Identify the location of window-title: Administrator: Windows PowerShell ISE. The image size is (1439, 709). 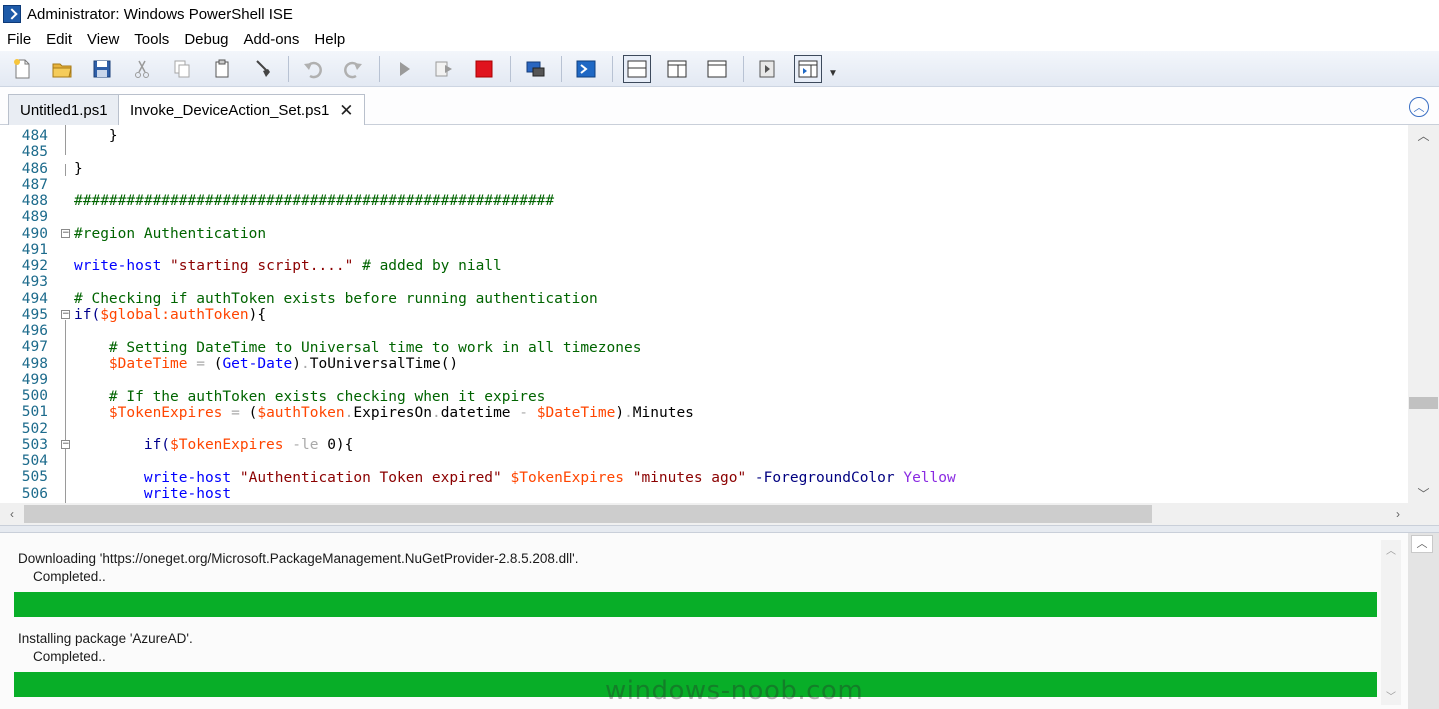
(160, 14).